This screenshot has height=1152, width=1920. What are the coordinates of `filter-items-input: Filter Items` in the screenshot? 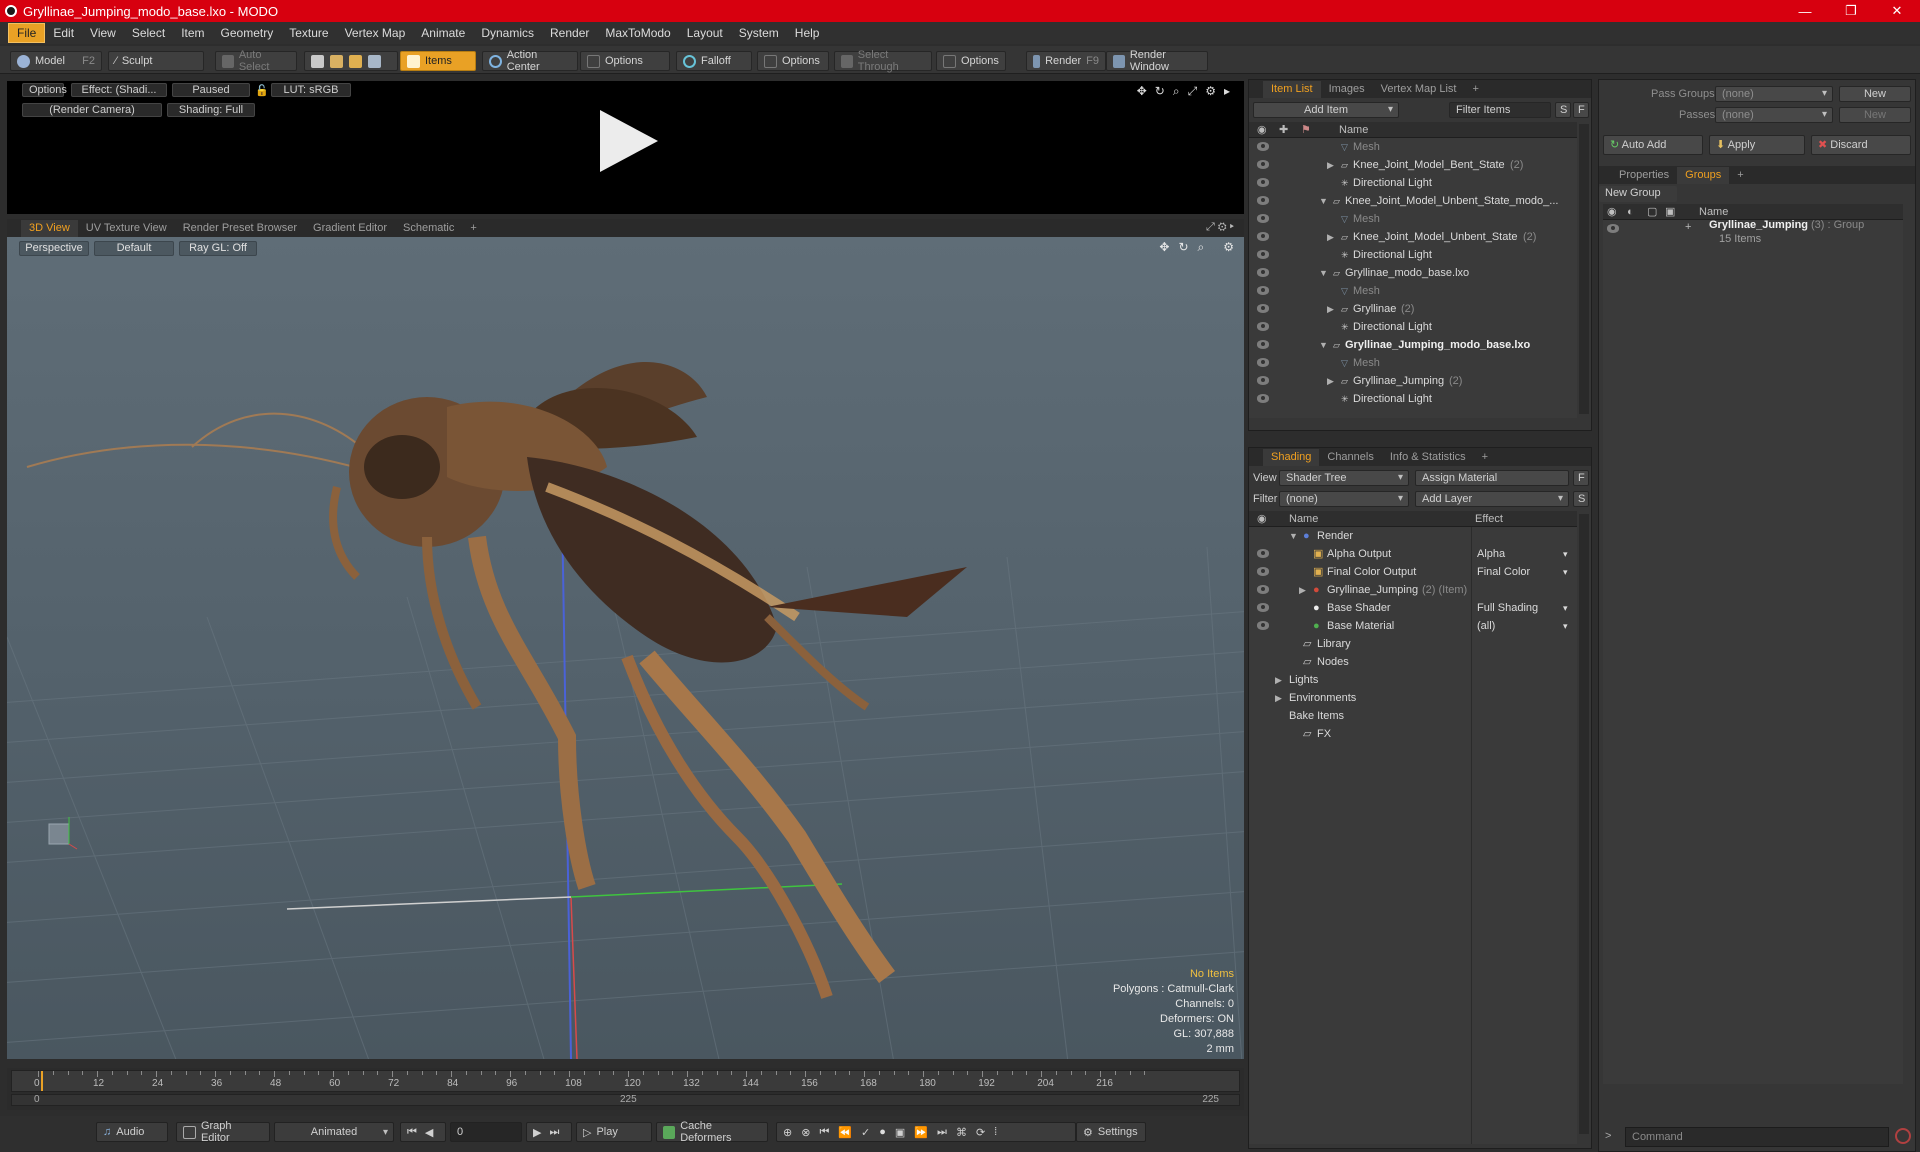 It's located at (1500, 110).